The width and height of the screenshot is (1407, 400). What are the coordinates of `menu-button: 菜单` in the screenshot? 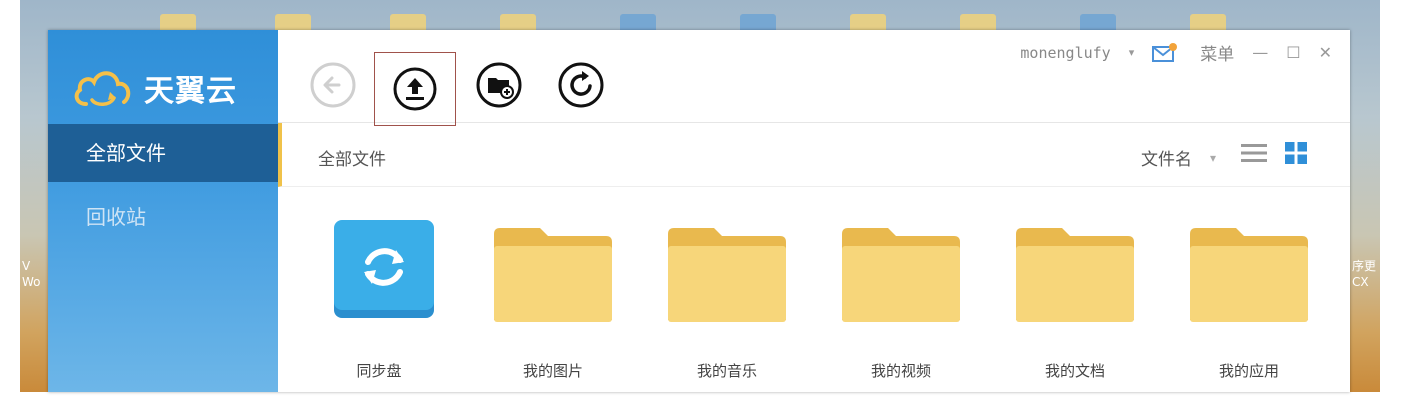 It's located at (1217, 52).